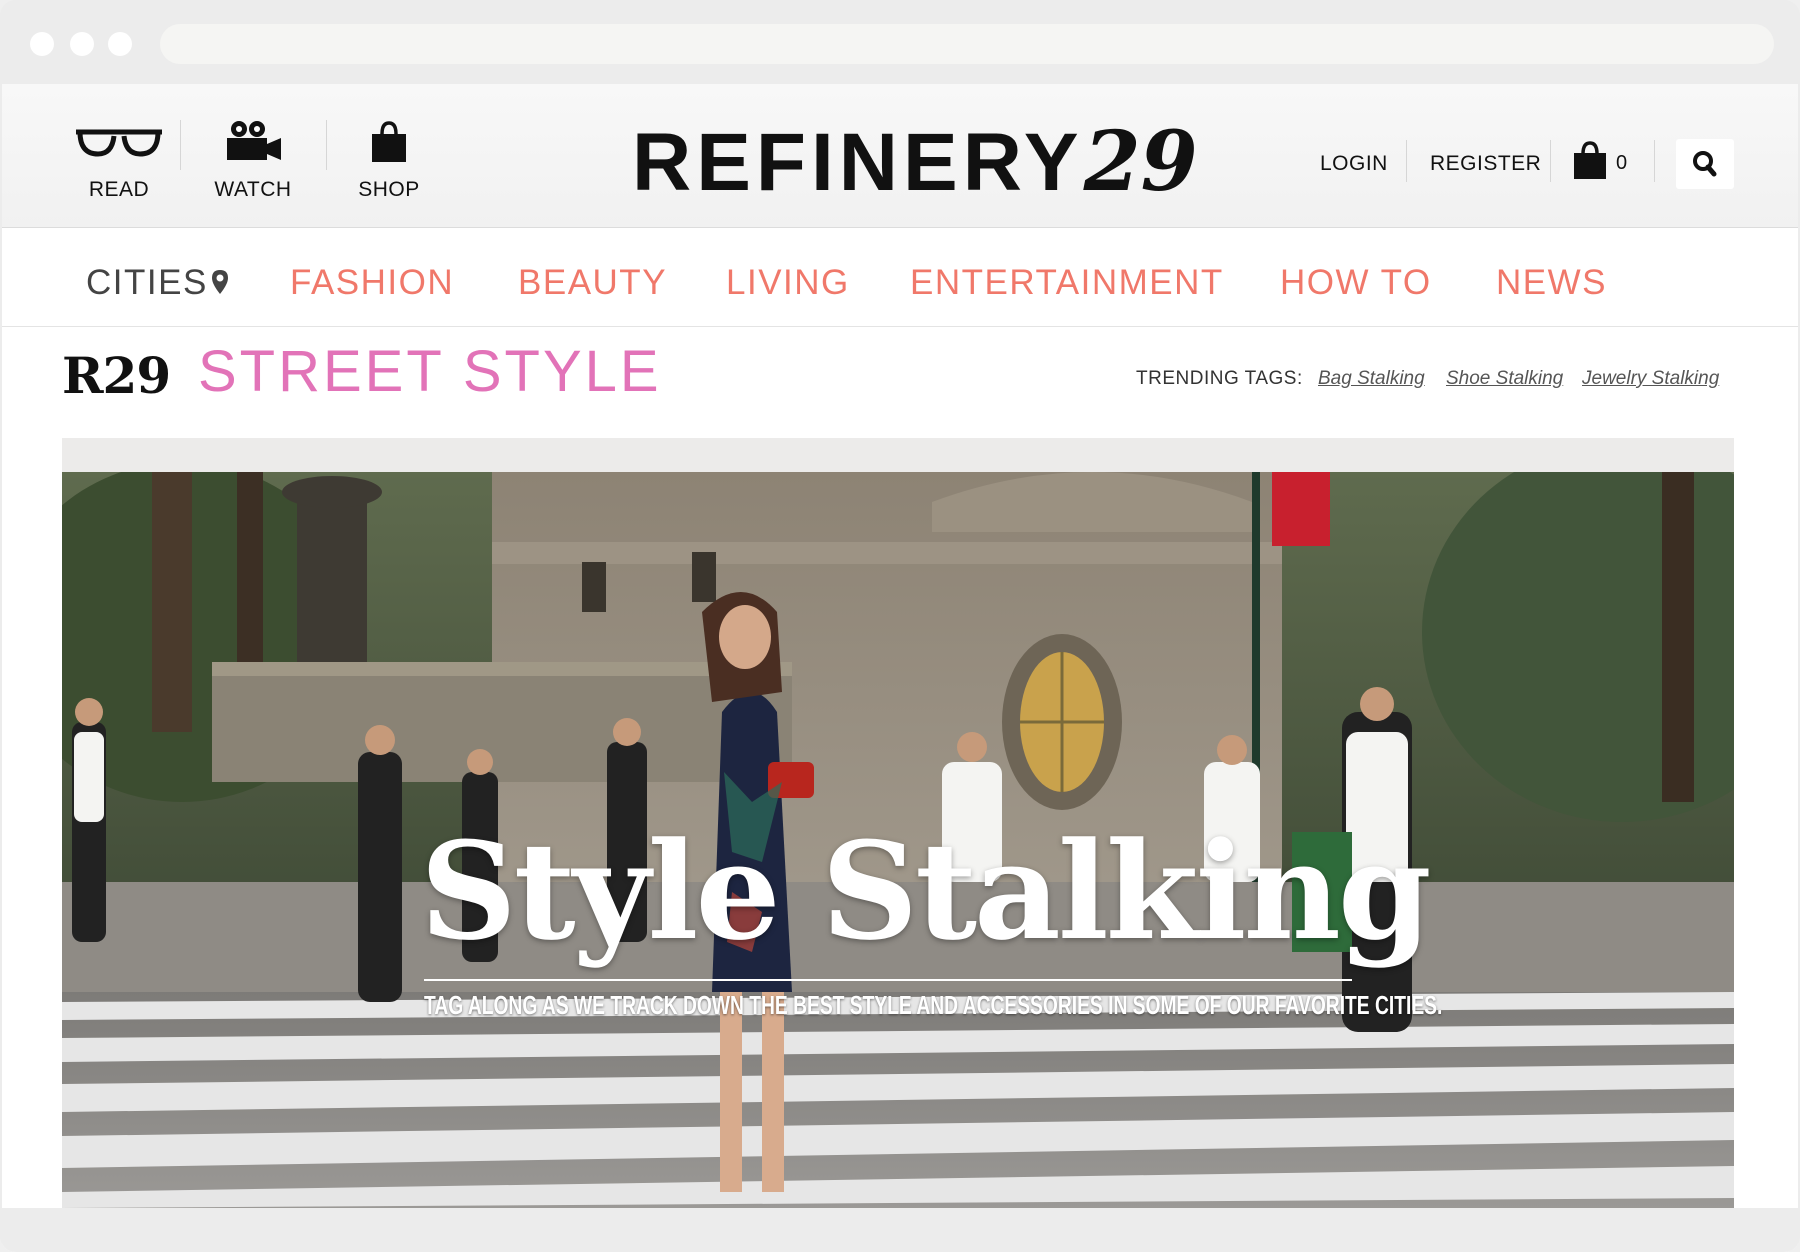 This screenshot has width=1800, height=1252. I want to click on address-bar, so click(967, 44).